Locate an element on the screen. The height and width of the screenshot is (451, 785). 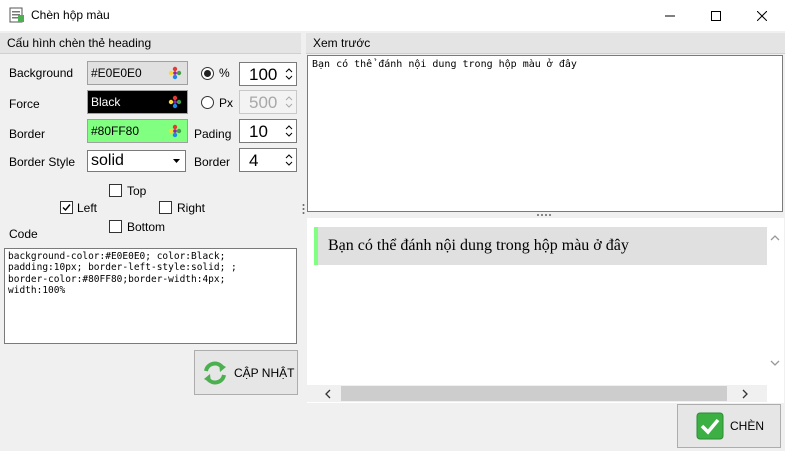
maximize-icon is located at coordinates (716, 15).